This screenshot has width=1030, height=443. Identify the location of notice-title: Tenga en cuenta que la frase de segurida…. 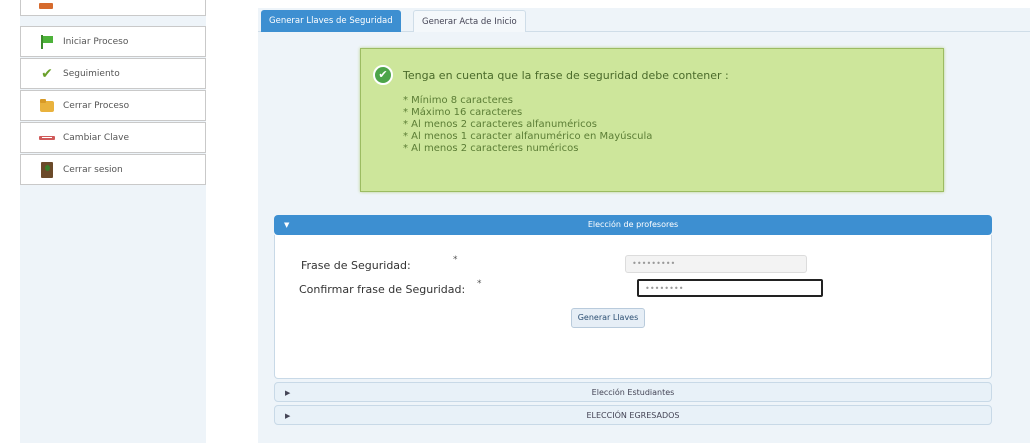
(566, 75).